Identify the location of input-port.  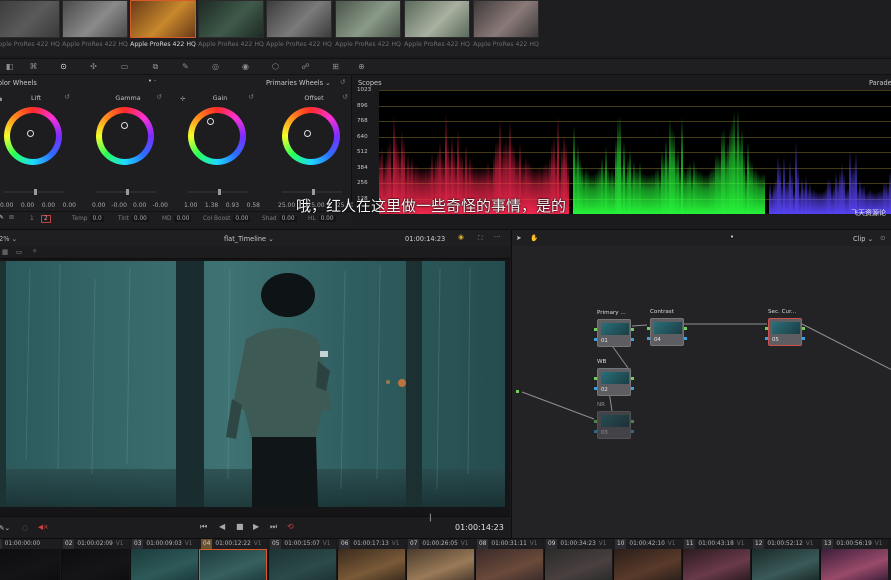
(517, 391).